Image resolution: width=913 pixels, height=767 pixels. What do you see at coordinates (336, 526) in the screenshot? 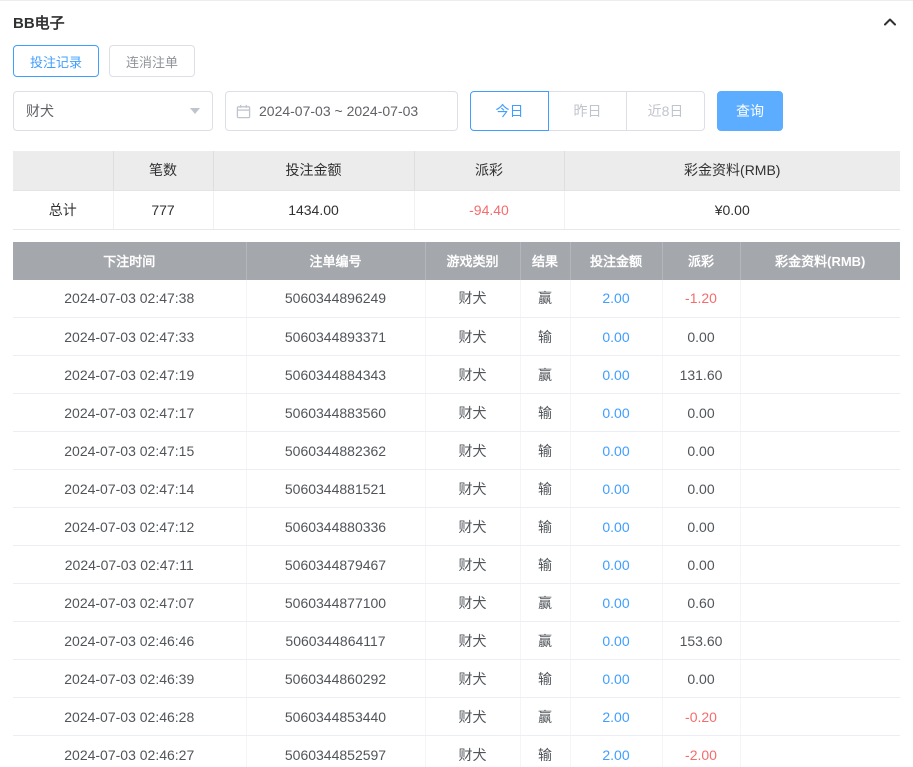
I see `order-id-cell: 5060344880336` at bounding box center [336, 526].